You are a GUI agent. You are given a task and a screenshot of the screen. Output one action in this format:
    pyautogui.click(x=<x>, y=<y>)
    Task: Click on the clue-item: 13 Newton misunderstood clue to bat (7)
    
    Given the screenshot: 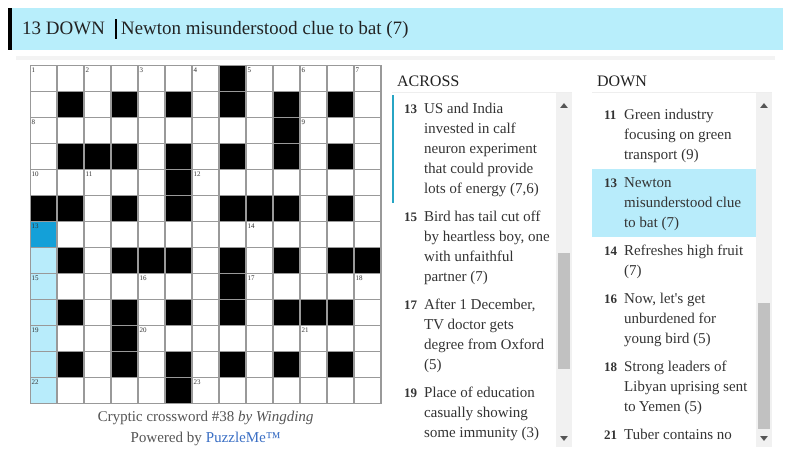 What is the action you would take?
    pyautogui.click(x=674, y=203)
    